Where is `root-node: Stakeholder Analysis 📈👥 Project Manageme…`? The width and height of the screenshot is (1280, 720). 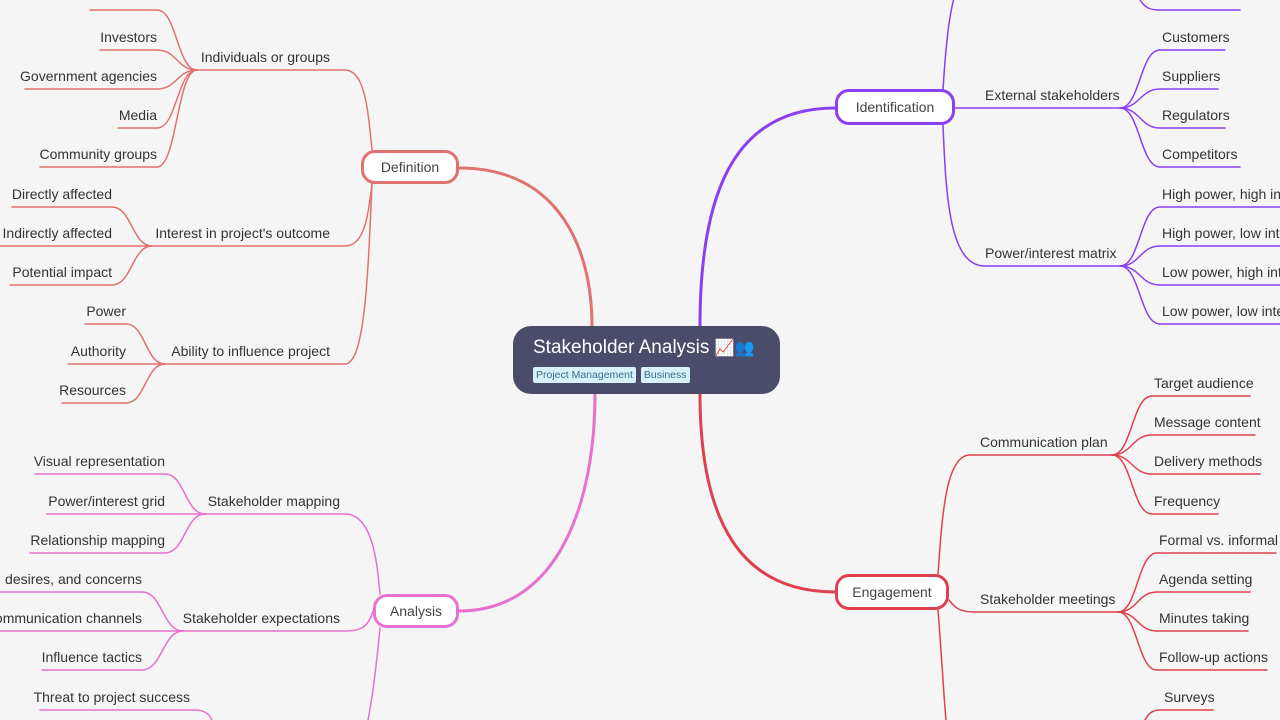 root-node: Stakeholder Analysis 📈👥 Project Manageme… is located at coordinates (646, 360).